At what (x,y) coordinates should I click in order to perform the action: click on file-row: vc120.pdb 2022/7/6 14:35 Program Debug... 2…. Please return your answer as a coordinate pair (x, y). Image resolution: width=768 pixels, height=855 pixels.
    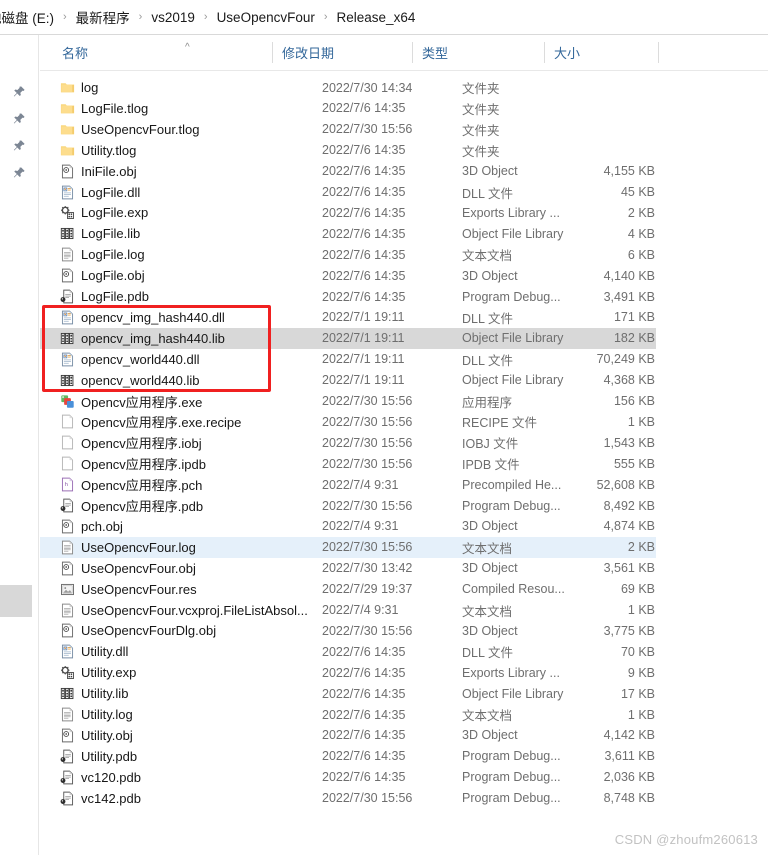
    Looking at the image, I should click on (348, 777).